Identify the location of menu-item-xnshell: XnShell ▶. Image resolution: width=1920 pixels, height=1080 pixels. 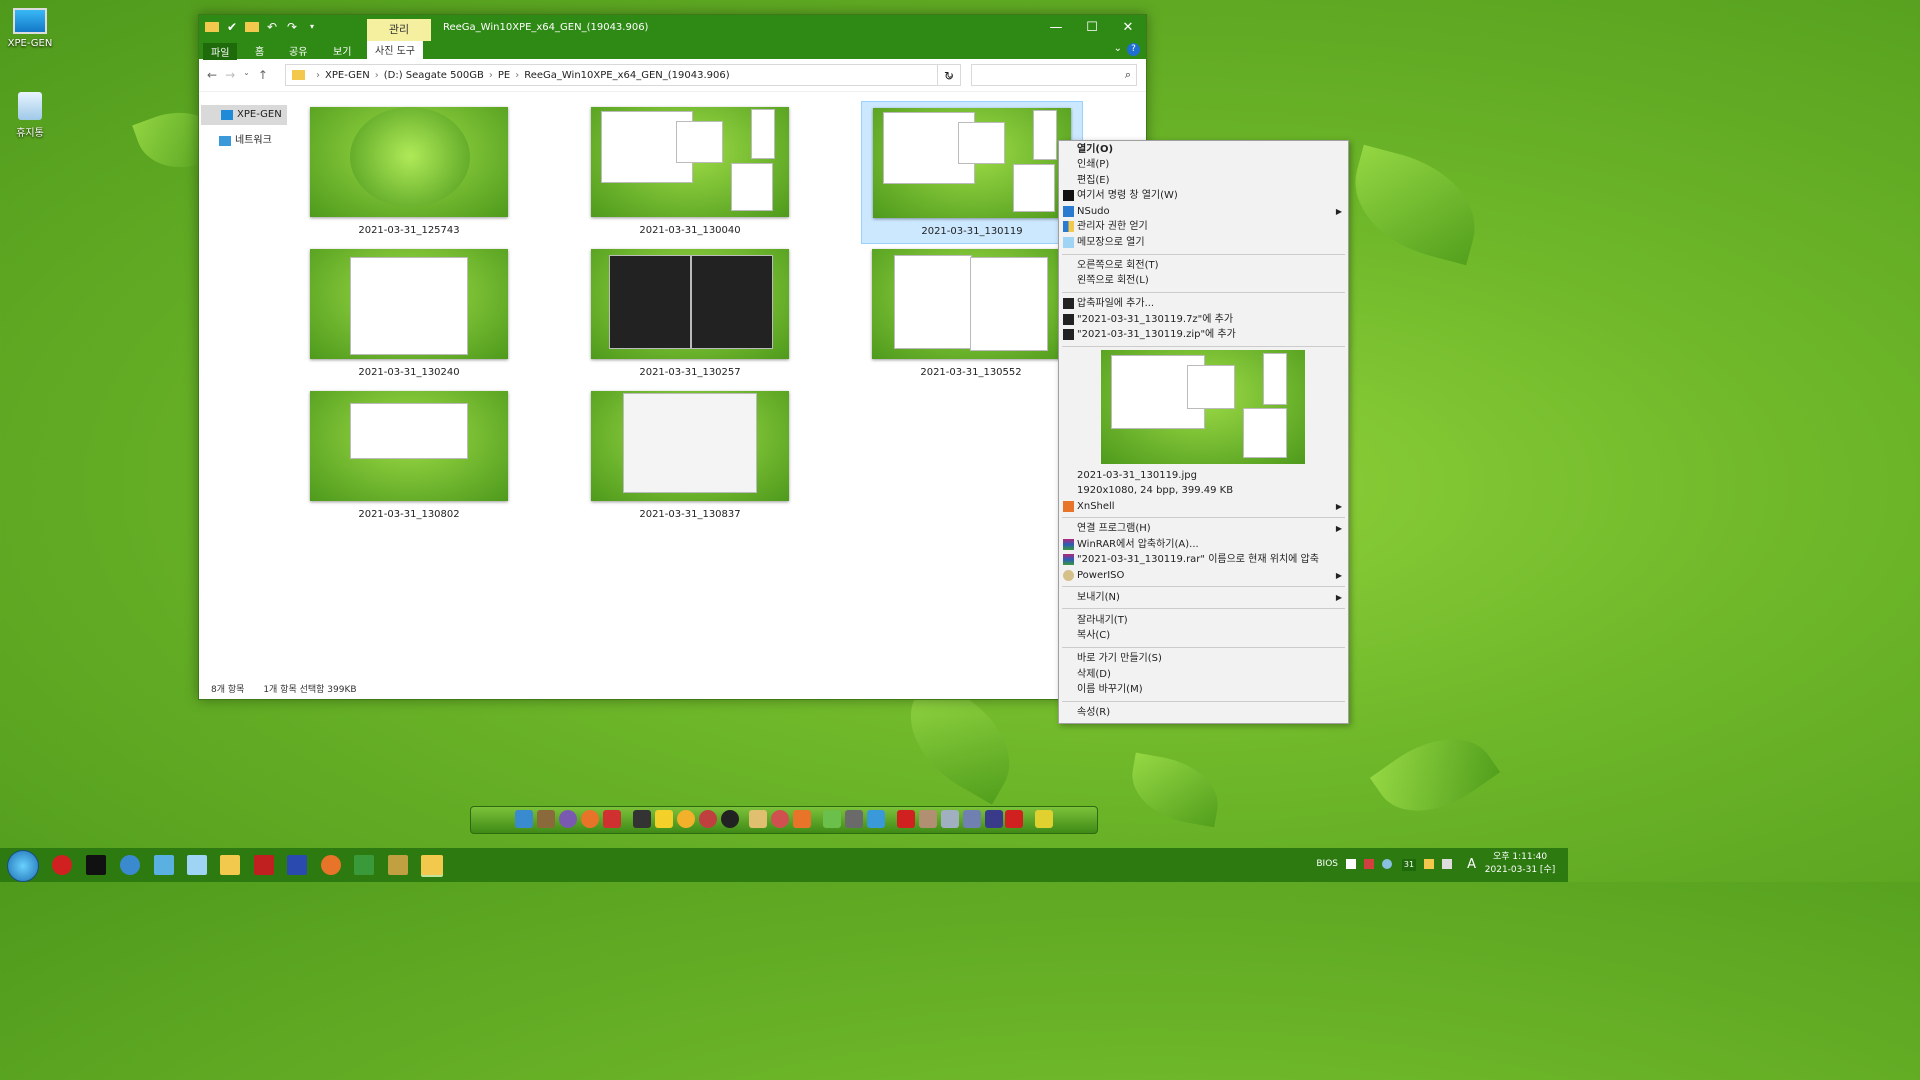
(1203, 506).